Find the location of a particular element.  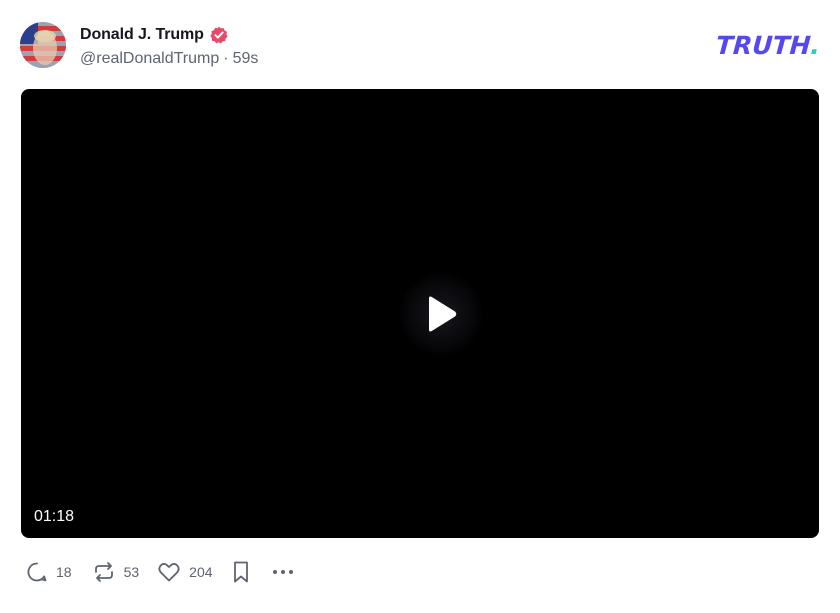

reply-icon is located at coordinates (37, 572).